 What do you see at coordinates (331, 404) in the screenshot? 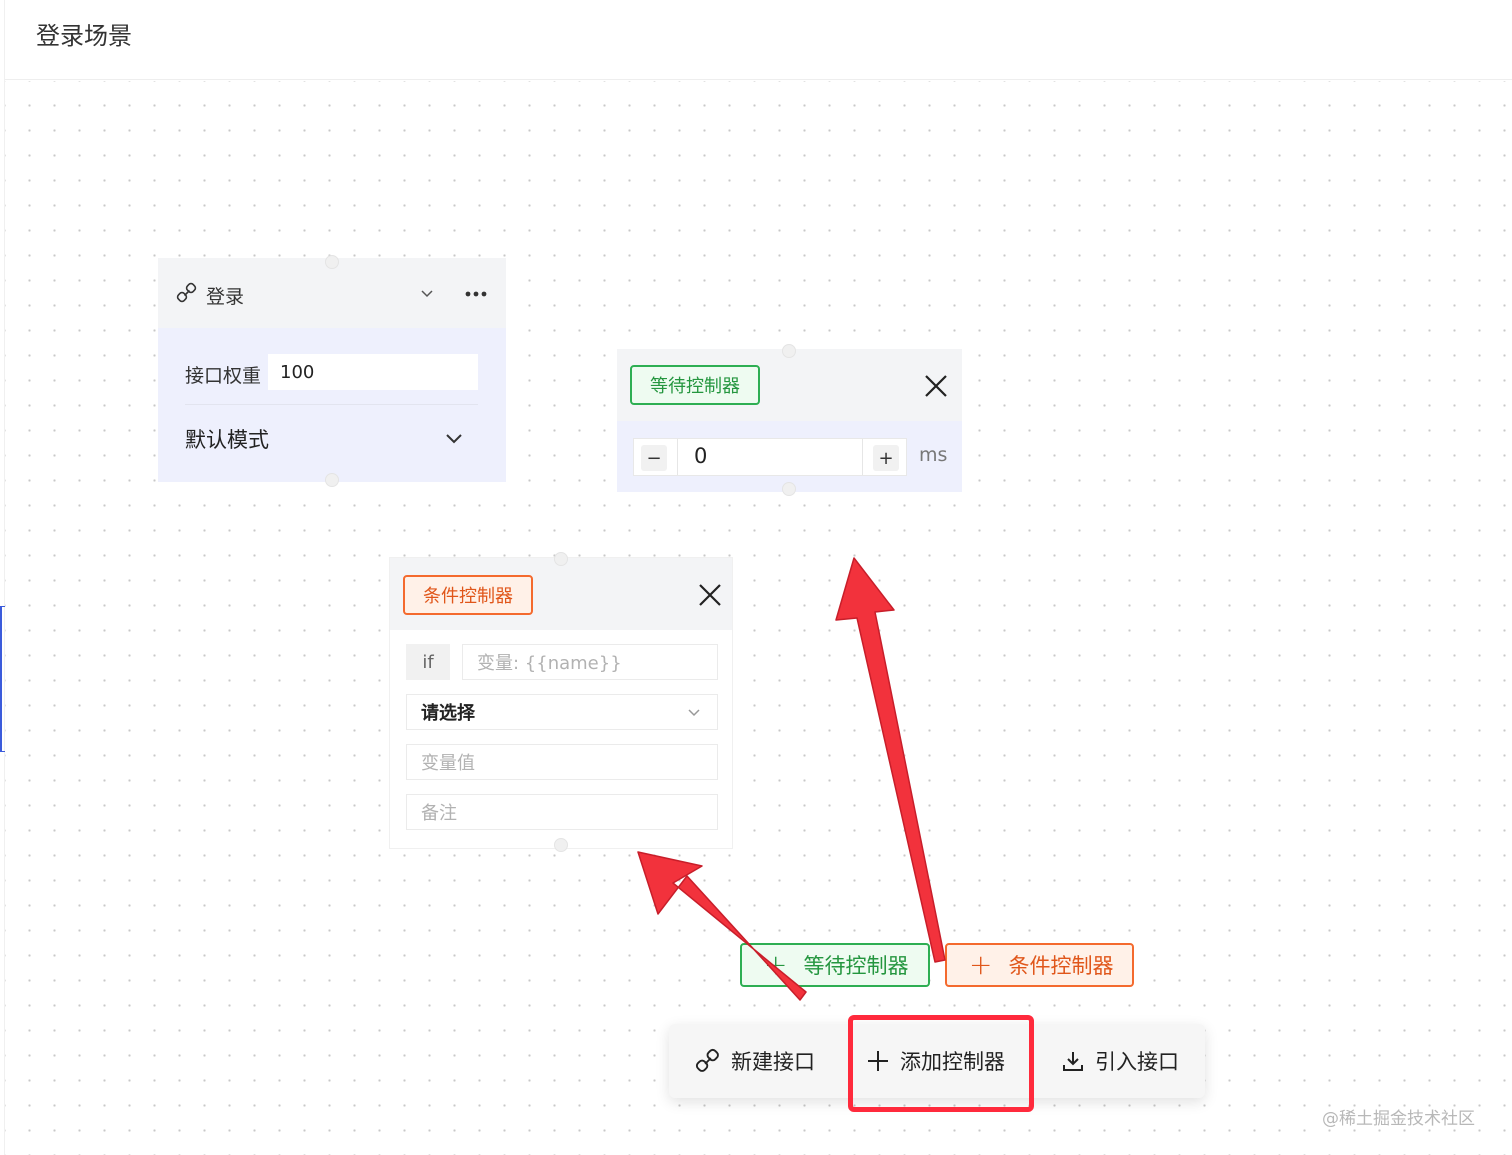
I see `divider` at bounding box center [331, 404].